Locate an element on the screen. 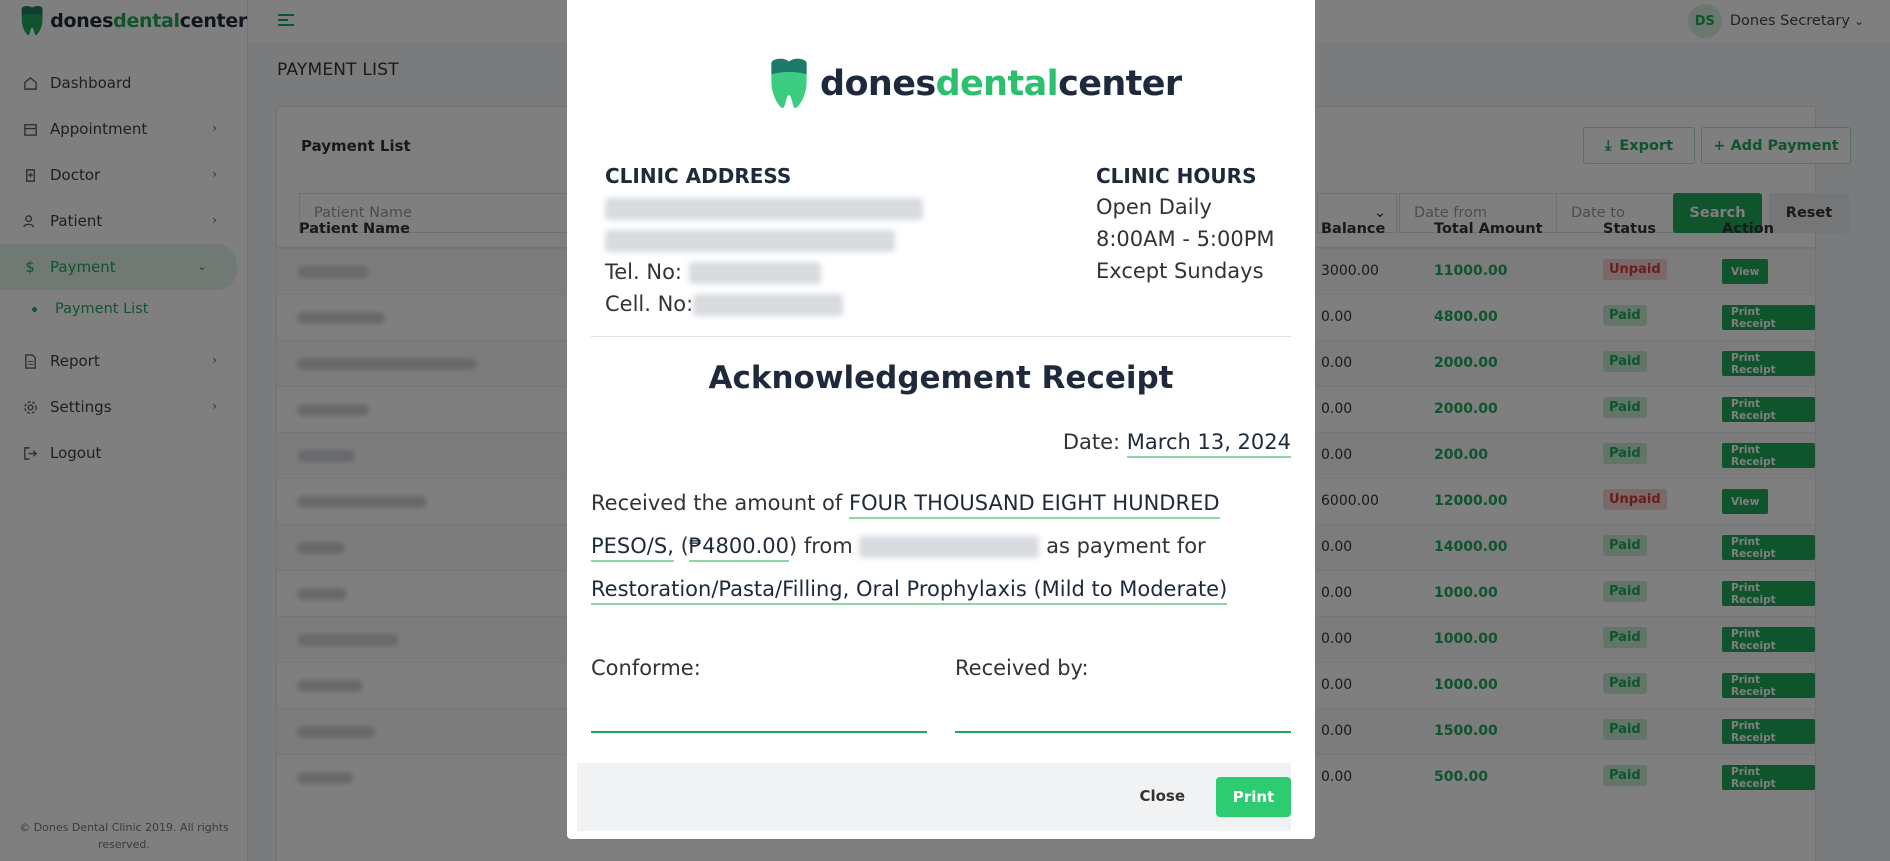 This screenshot has height=861, width=1890. received-by-label: Received by: is located at coordinates (1022, 668).